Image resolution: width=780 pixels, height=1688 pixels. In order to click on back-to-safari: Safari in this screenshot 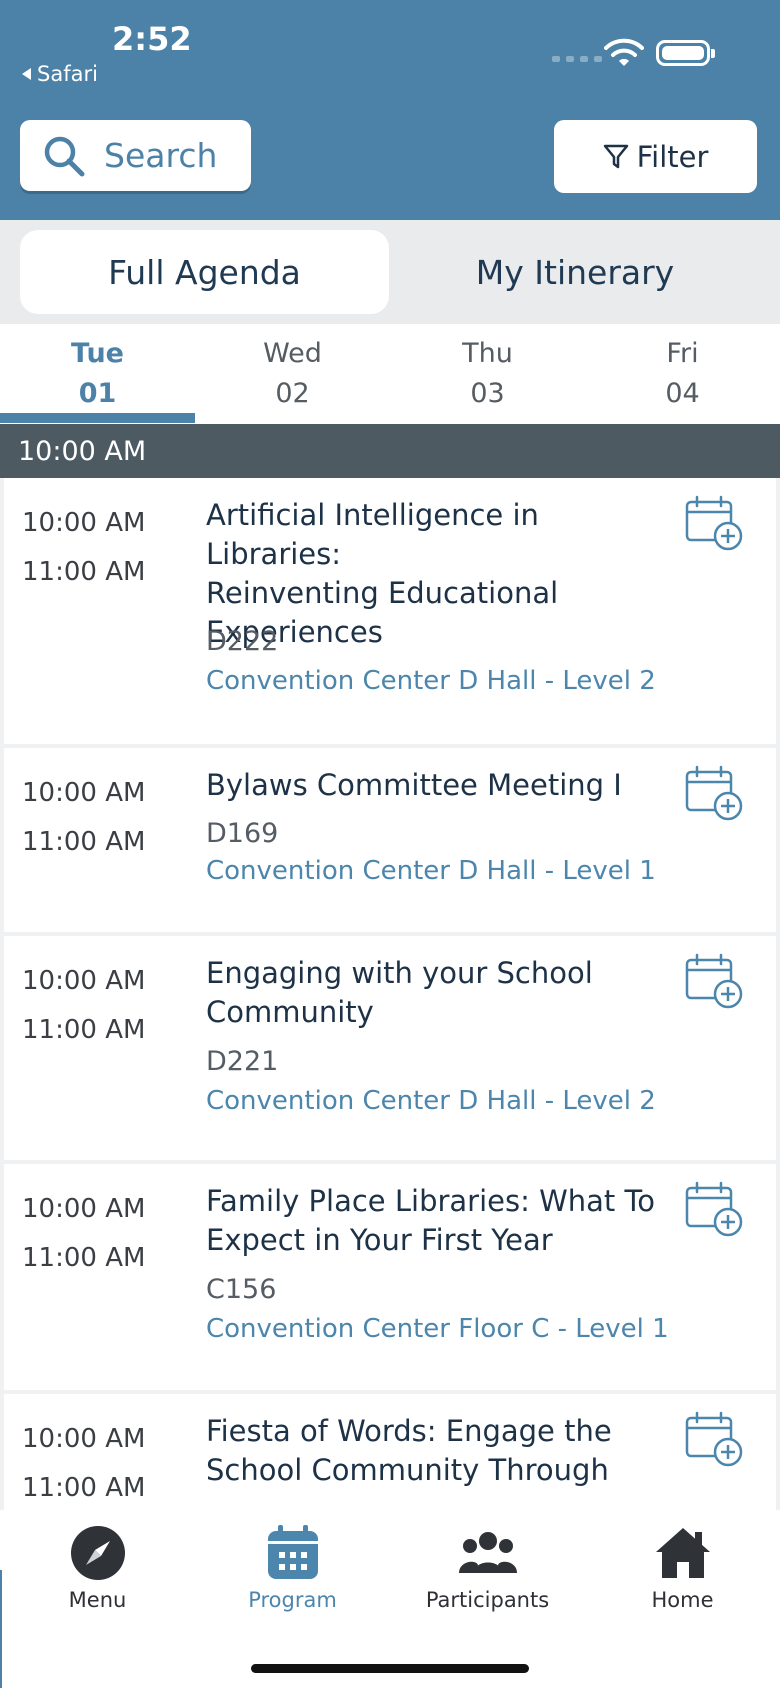, I will do `click(60, 74)`.